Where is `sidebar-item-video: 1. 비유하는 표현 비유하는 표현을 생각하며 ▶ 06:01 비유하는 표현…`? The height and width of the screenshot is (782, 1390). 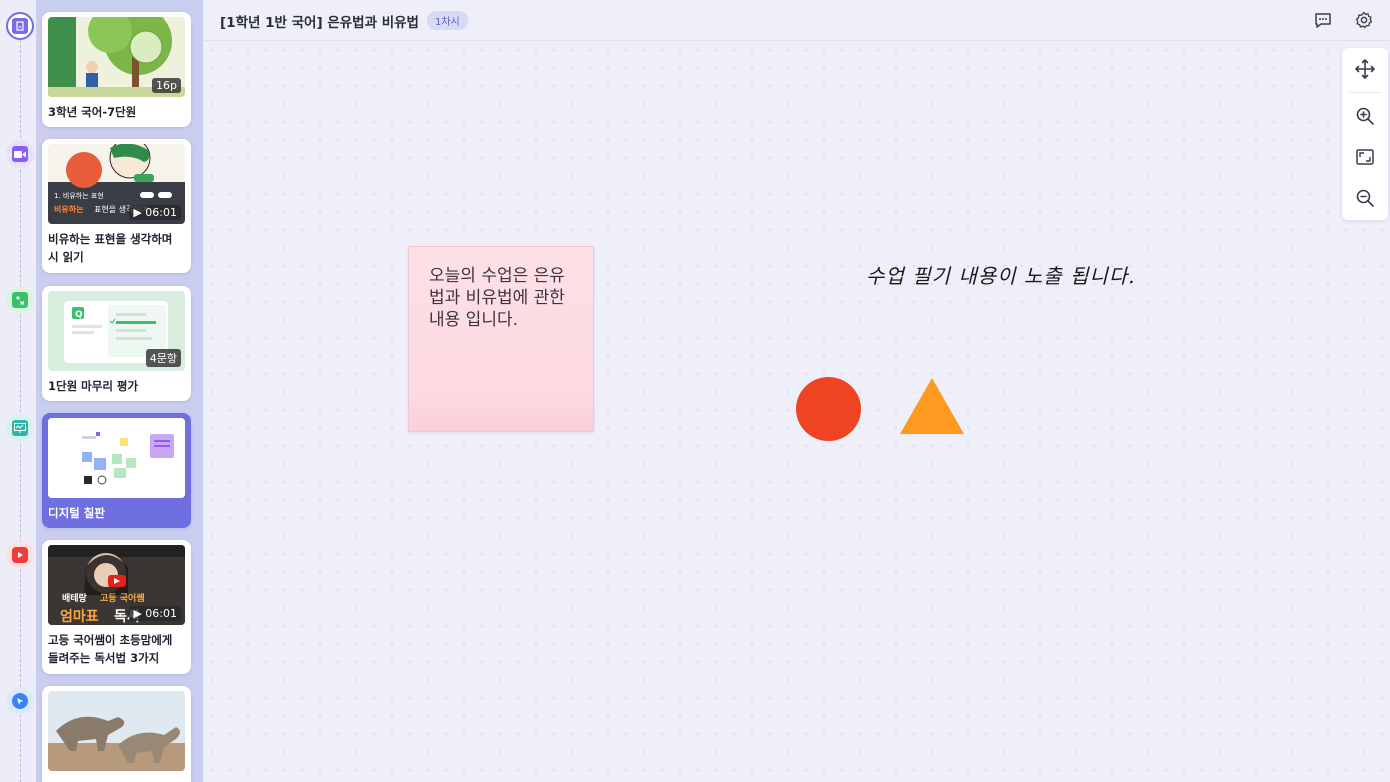
sidebar-item-video: 1. 비유하는 표현 비유하는 표현을 생각하며 ▶ 06:01 비유하는 표현… is located at coordinates (116, 206).